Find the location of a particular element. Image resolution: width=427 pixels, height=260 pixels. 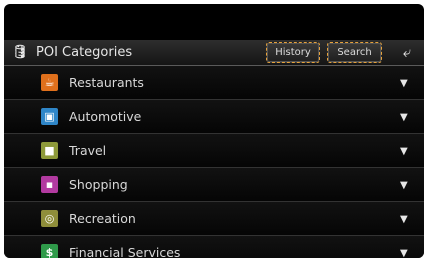

list-item: ☕ Restaurants ▼ is located at coordinates (214, 83).